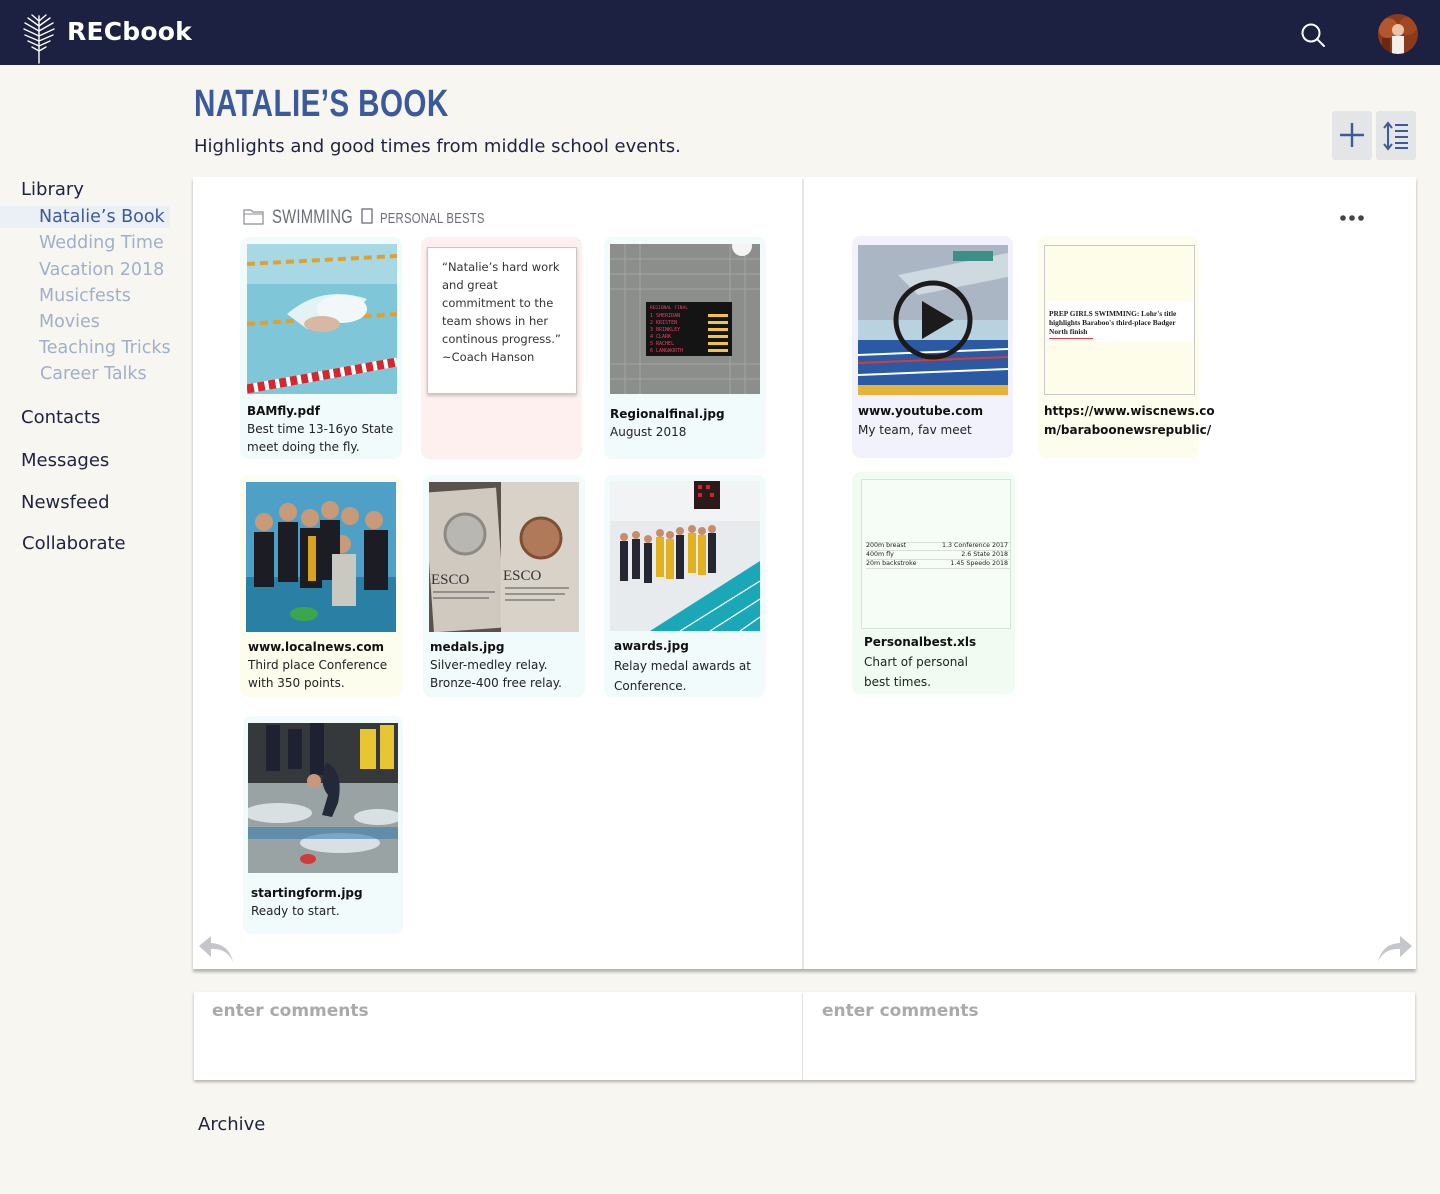 This screenshot has height=1194, width=1440. Describe the element at coordinates (1395, 950) in the screenshot. I see `next-page-icon` at that location.